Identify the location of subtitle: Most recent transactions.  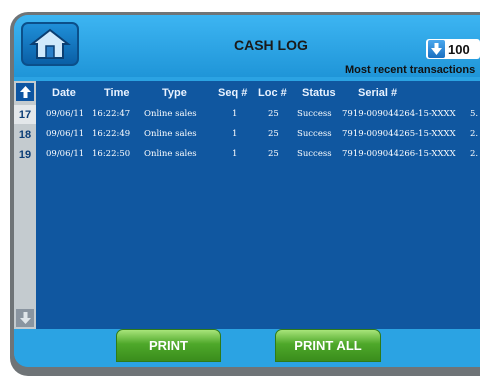
(410, 70).